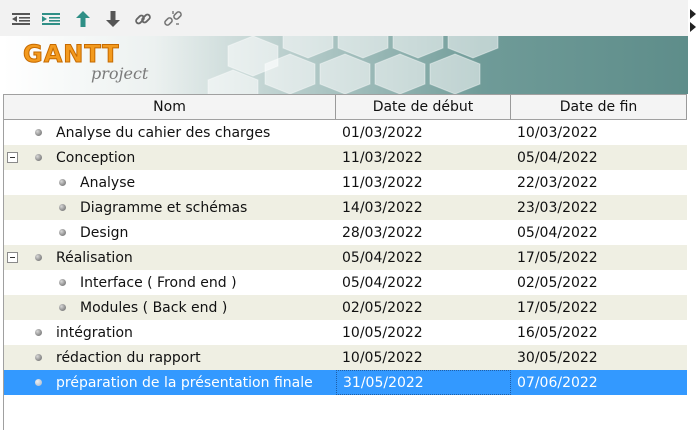 The image size is (699, 430). I want to click on table-row: Design 28/03/2022 05/04/2022, so click(345, 232).